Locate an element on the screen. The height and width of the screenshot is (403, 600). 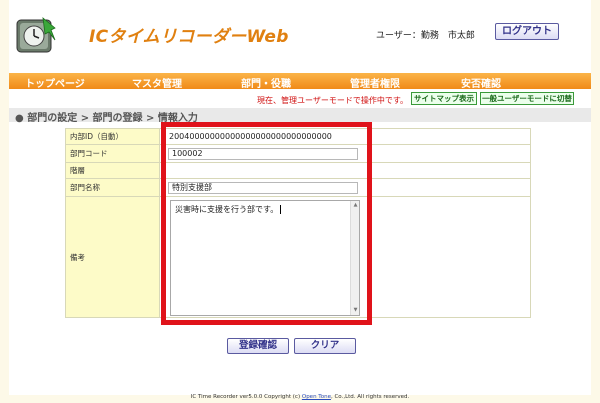
breadcrumb-bar: ● 部門の設定 > 部門の登録 > 情報入力 is located at coordinates (300, 116).